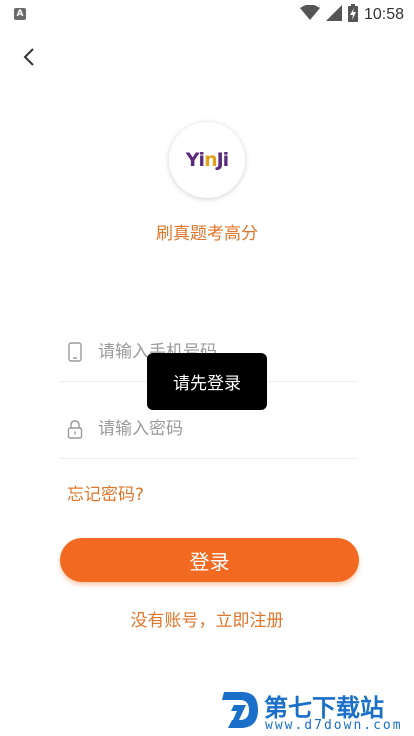  What do you see at coordinates (334, 725) in the screenshot?
I see `watermark-url: www.d7down.com` at bounding box center [334, 725].